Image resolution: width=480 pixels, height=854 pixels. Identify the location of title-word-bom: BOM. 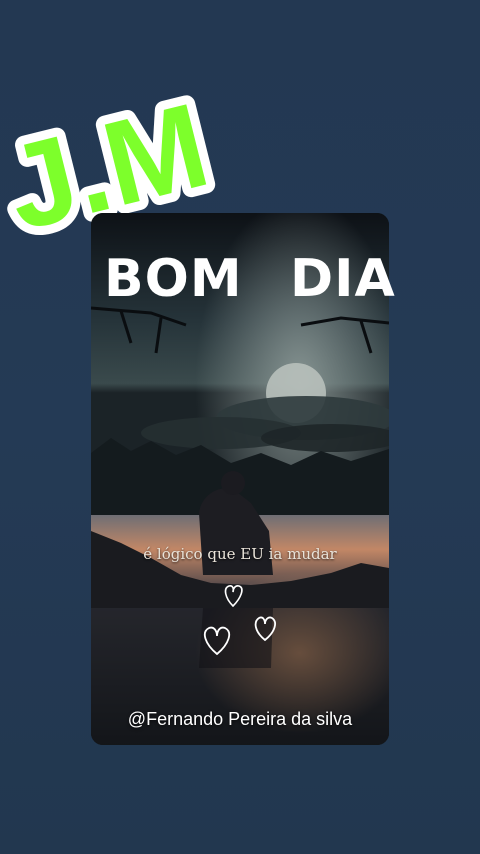
(173, 279).